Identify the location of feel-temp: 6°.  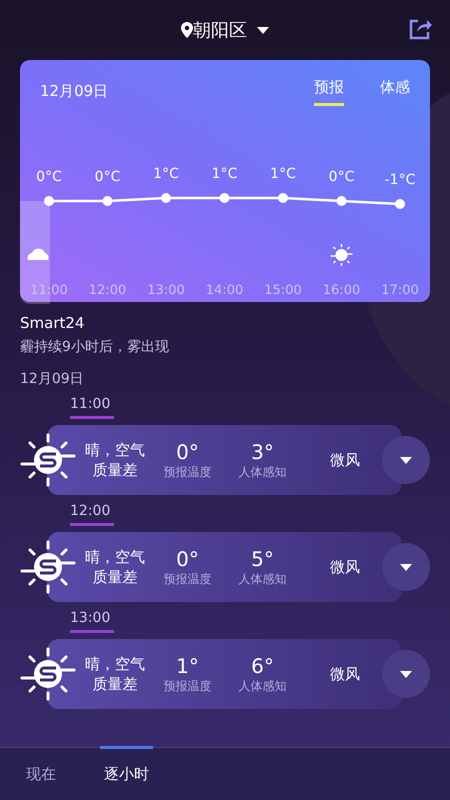
(262, 666).